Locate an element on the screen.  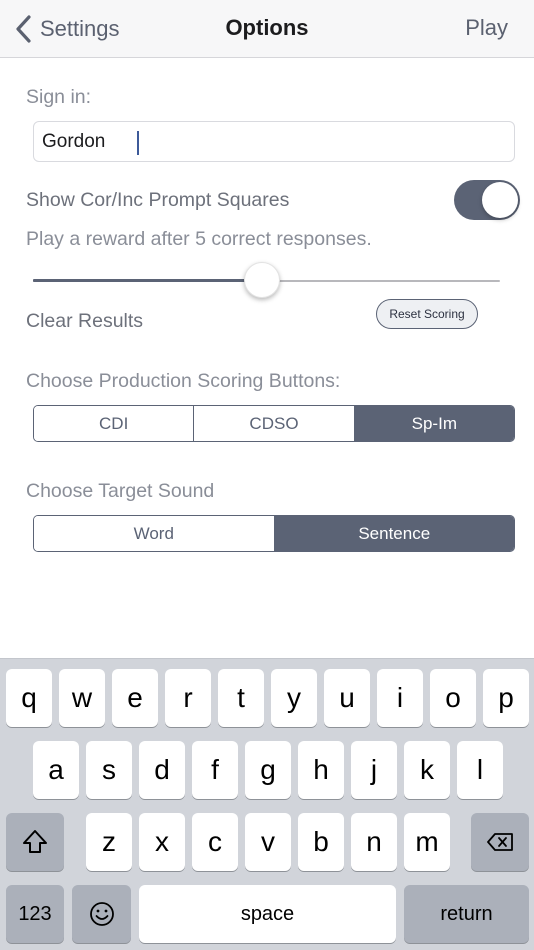
production-scoring-control: CDI CDSO Sp-Im is located at coordinates (274, 423).